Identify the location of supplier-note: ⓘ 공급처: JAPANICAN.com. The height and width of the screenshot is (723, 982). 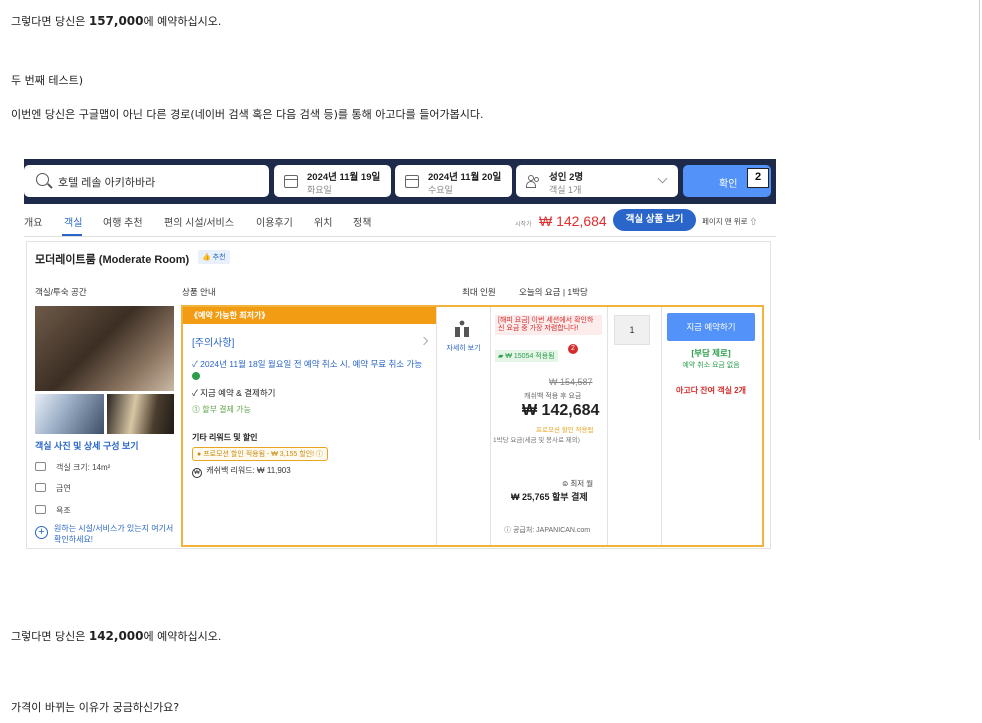
(547, 530).